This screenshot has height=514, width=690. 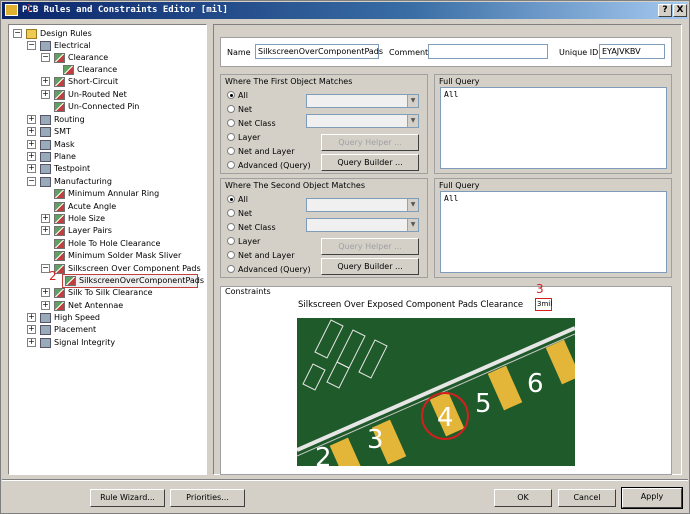 What do you see at coordinates (114, 193) in the screenshot?
I see `tree-item-label: Minimum Annular Ring` at bounding box center [114, 193].